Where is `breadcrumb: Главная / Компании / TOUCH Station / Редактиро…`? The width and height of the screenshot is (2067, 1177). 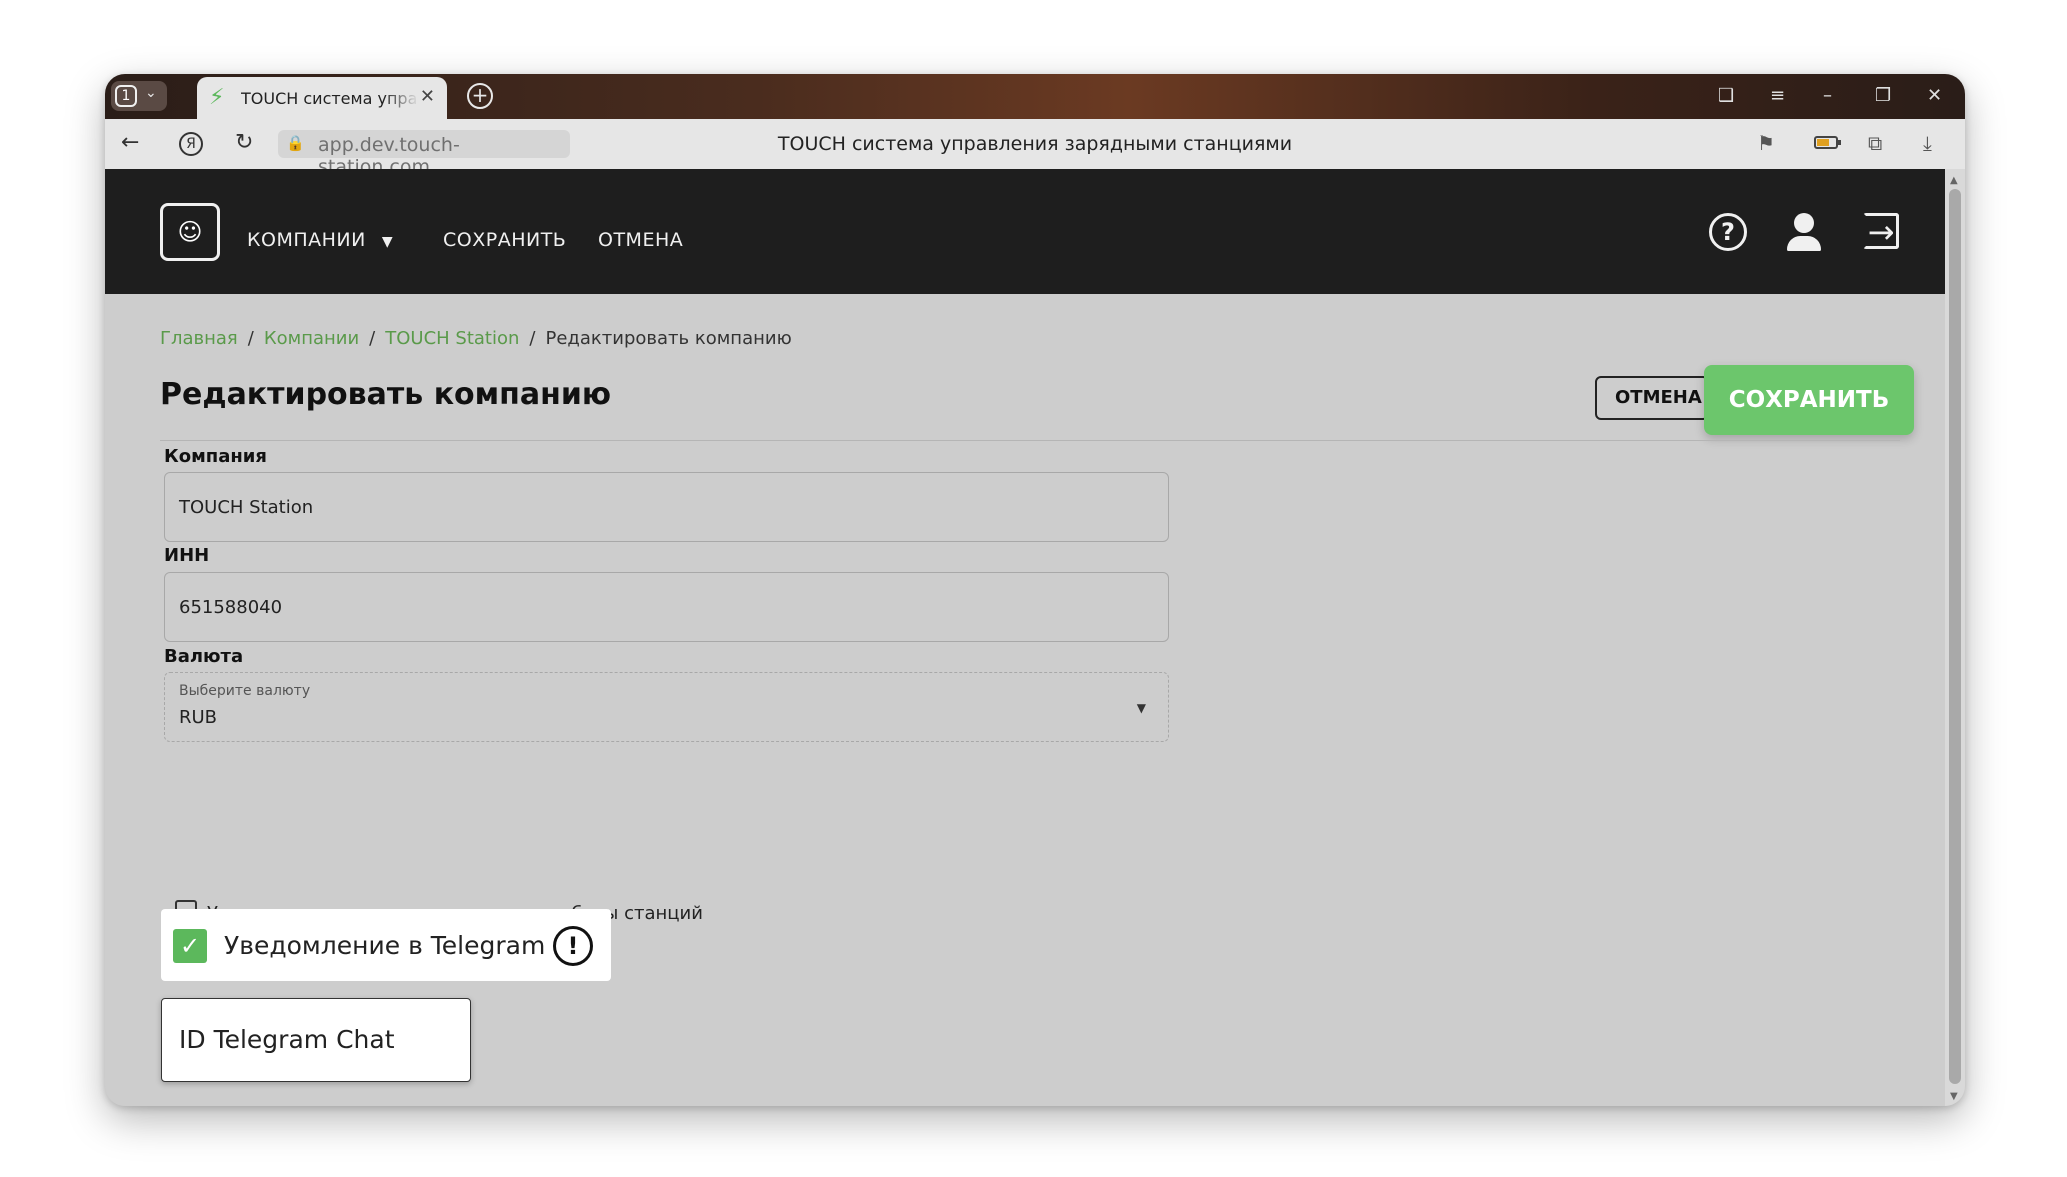
breadcrumb: Главная / Компании / TOUCH Station / Редактиро… is located at coordinates (476, 338).